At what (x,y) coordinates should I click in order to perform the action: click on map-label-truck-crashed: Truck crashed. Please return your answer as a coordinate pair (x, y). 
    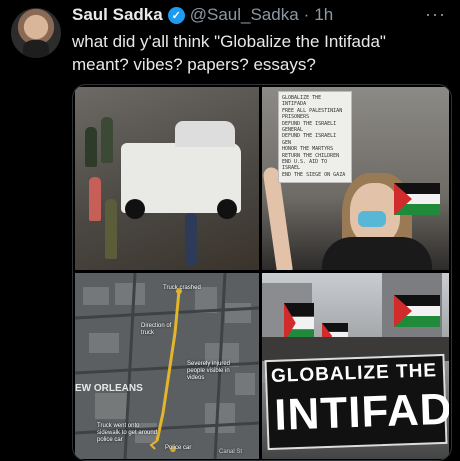
    Looking at the image, I should click on (182, 288).